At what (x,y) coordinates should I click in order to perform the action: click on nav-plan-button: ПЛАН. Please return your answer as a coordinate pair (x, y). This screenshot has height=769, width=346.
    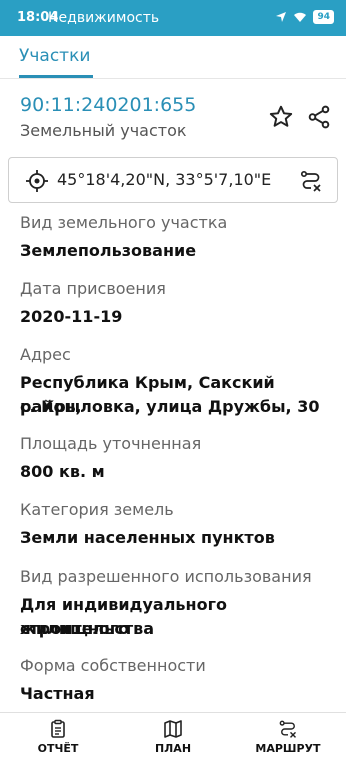
    Looking at the image, I should click on (173, 741).